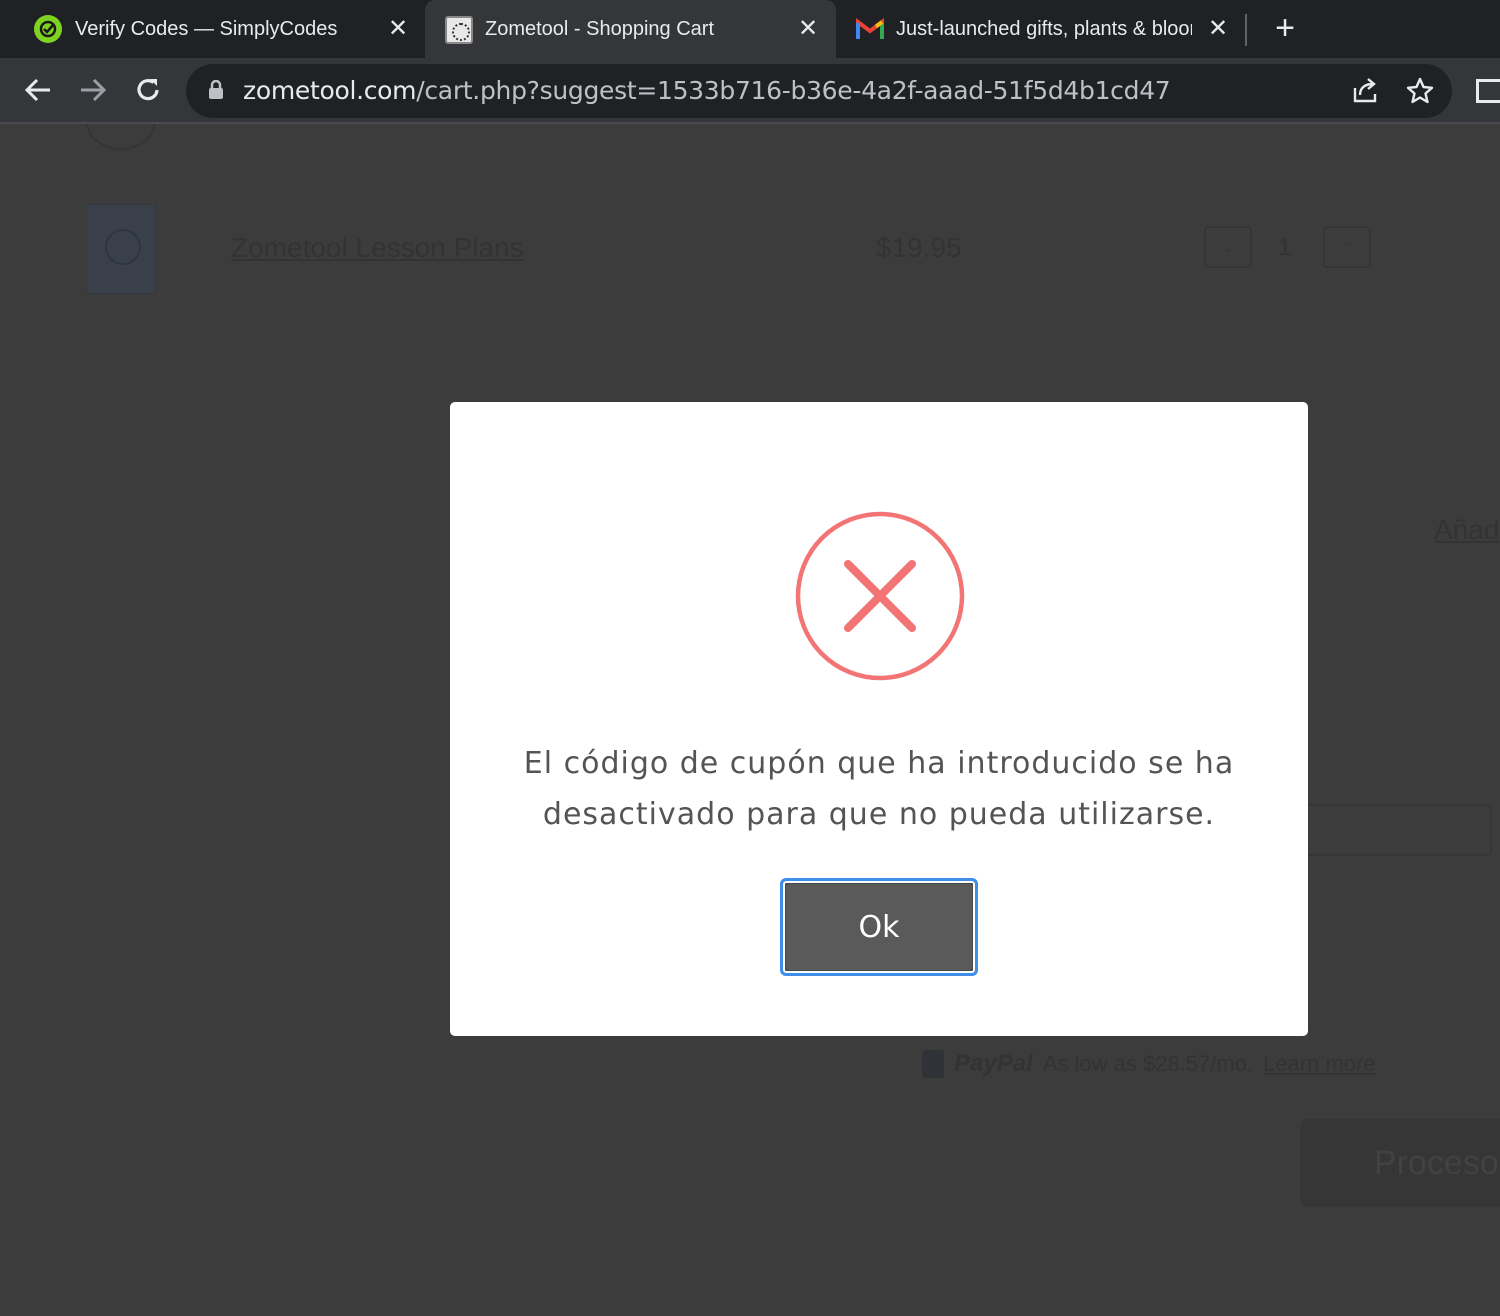 Image resolution: width=1500 pixels, height=1316 pixels. What do you see at coordinates (870, 29) in the screenshot?
I see `gmail-icon` at bounding box center [870, 29].